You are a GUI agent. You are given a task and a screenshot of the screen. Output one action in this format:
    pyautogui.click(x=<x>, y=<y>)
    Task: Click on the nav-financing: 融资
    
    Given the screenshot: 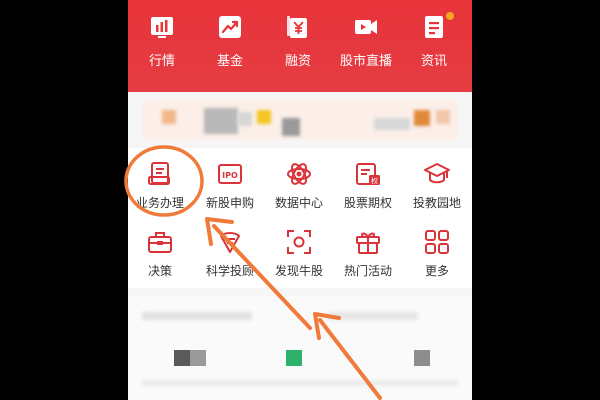 What is the action you would take?
    pyautogui.click(x=298, y=47)
    